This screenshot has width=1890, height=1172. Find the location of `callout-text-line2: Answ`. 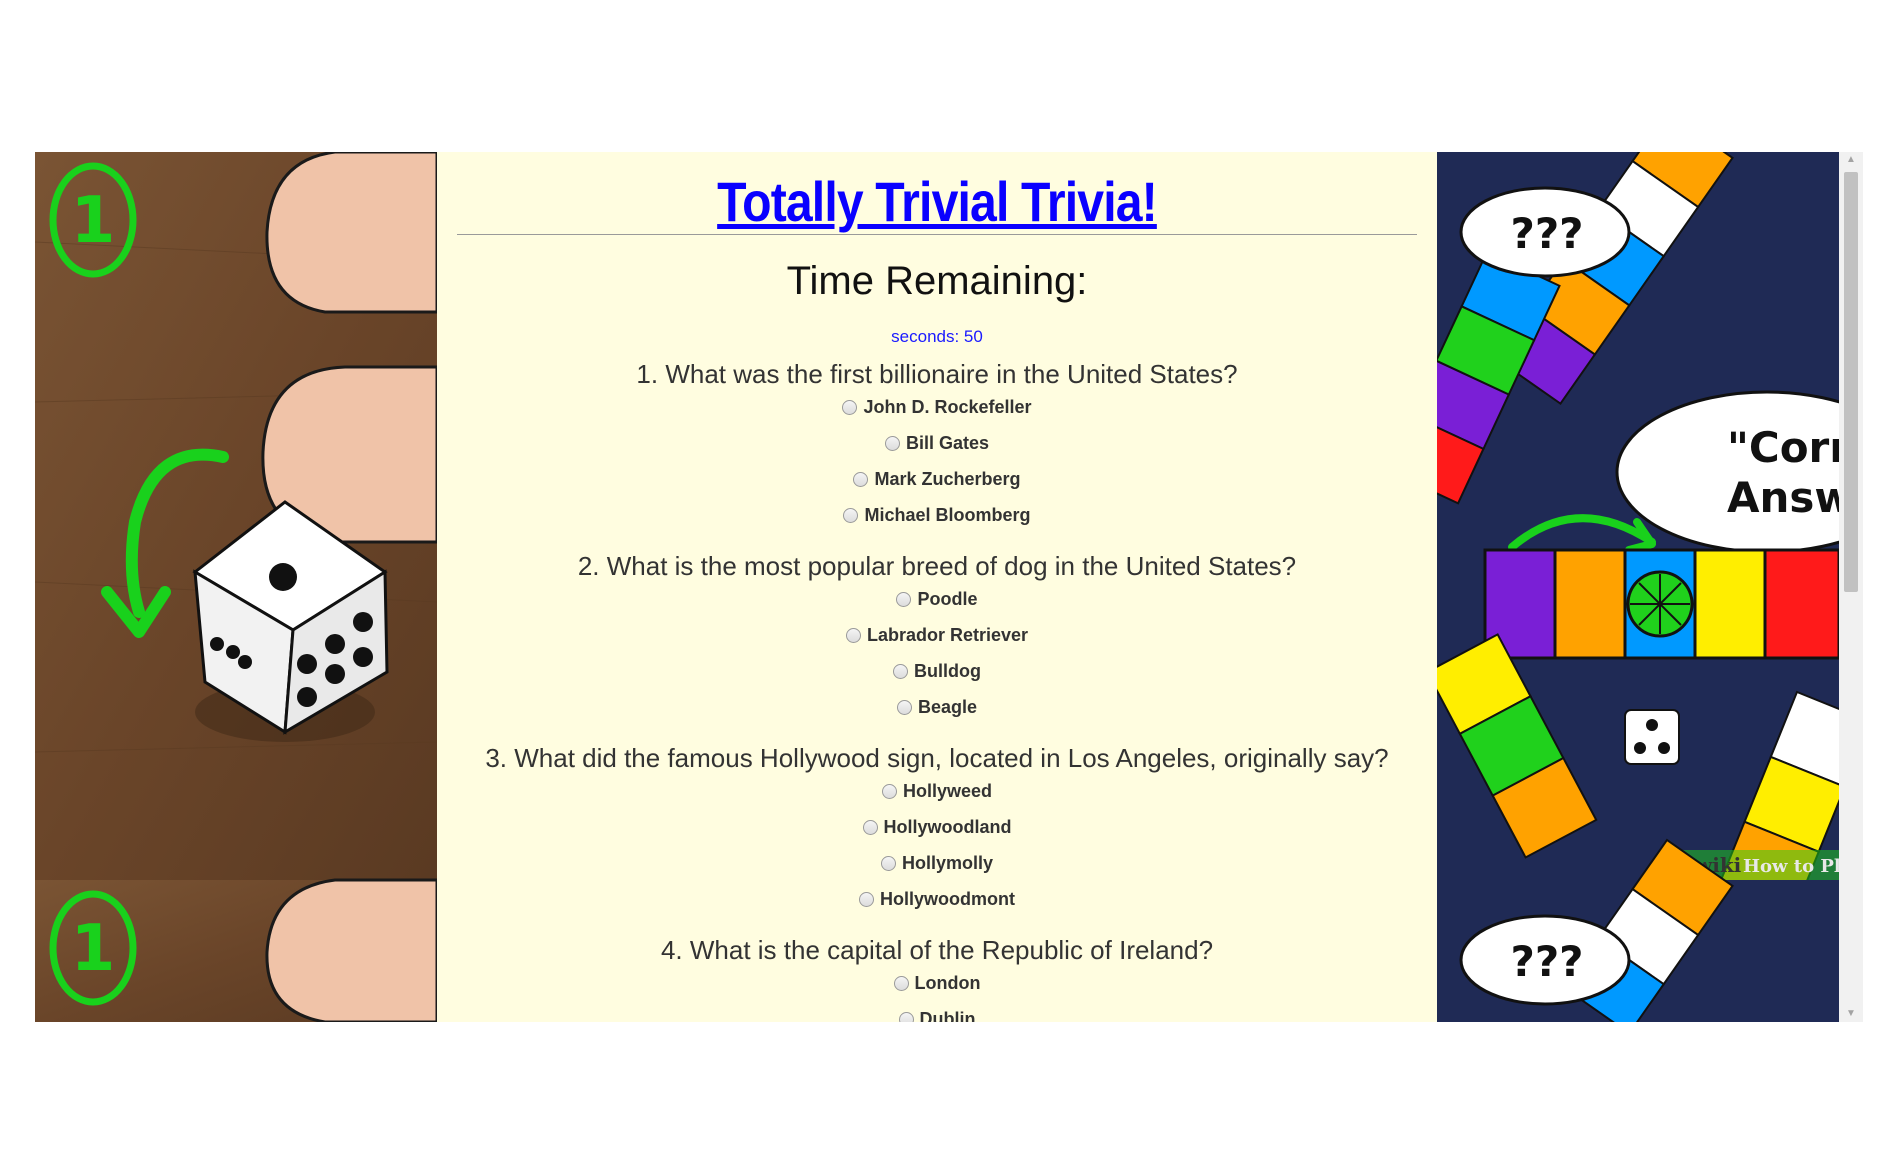

callout-text-line2: Answ is located at coordinates (1783, 497).